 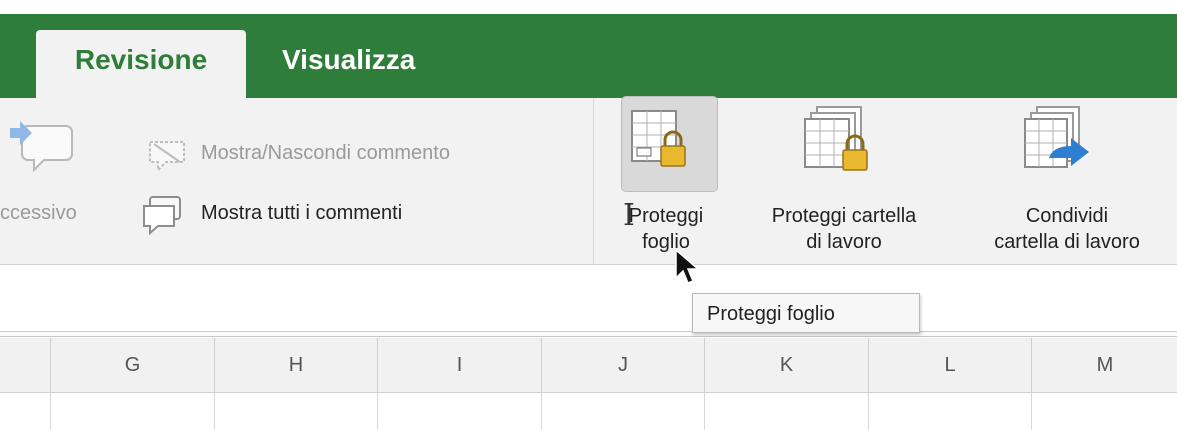 What do you see at coordinates (658, 138) in the screenshot?
I see `protect-sheet-icon` at bounding box center [658, 138].